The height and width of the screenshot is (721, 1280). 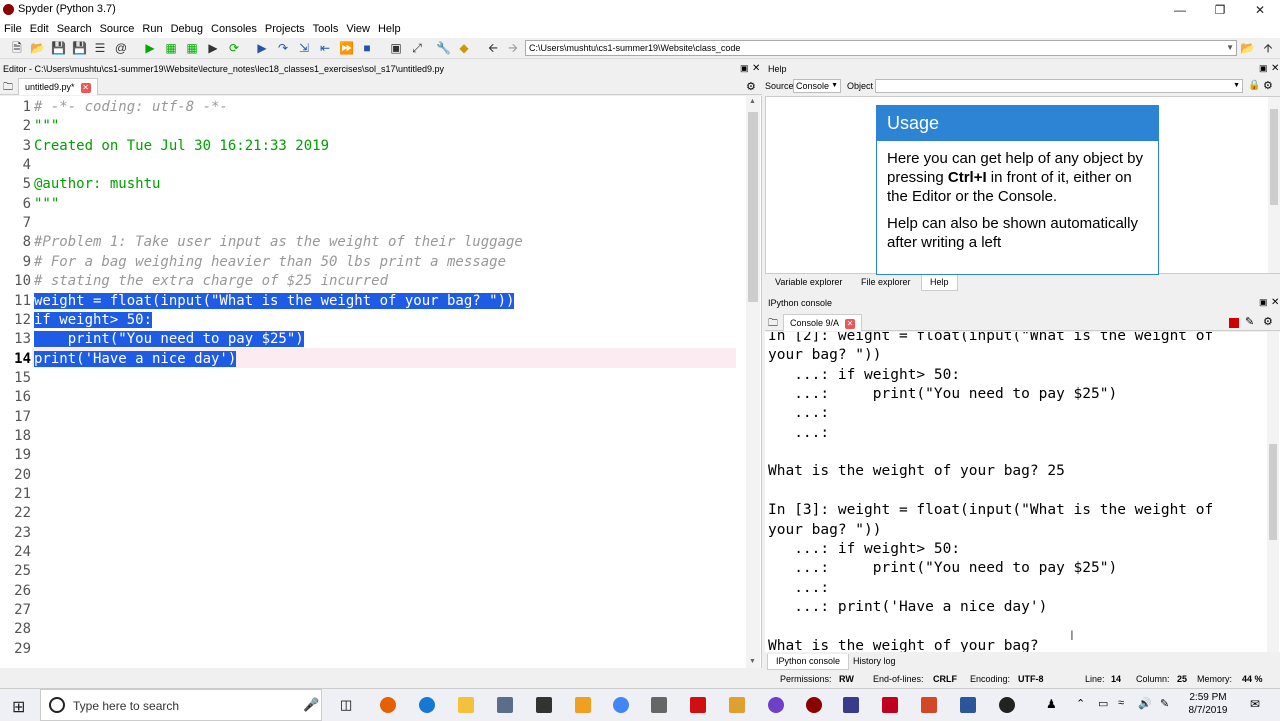 What do you see at coordinates (13, 29) in the screenshot?
I see `menu-file: File` at bounding box center [13, 29].